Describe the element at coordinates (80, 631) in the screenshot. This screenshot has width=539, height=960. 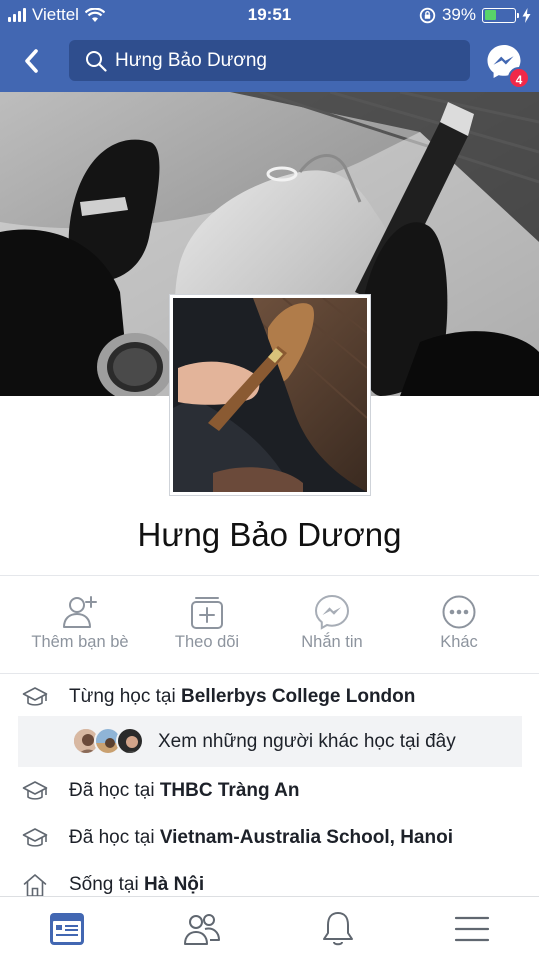
I see `add-friend-button: Thêm bạn bè` at that location.